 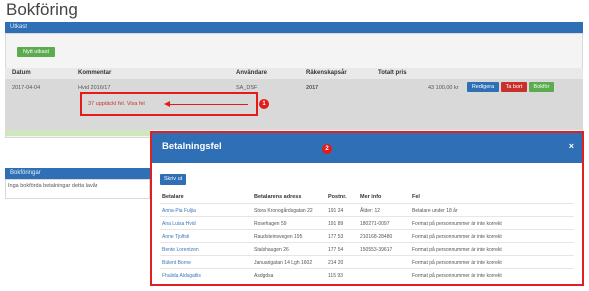 What do you see at coordinates (336, 250) in the screenshot?
I see `payer-postnr: 177 54` at bounding box center [336, 250].